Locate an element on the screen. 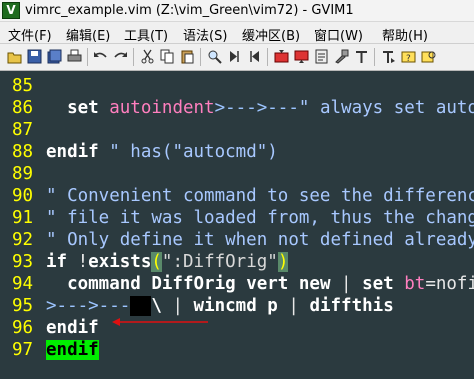 The height and width of the screenshot is (379, 474). code-line: 95 >--->--- \ | wincmd p | diffthis is located at coordinates (237, 306).